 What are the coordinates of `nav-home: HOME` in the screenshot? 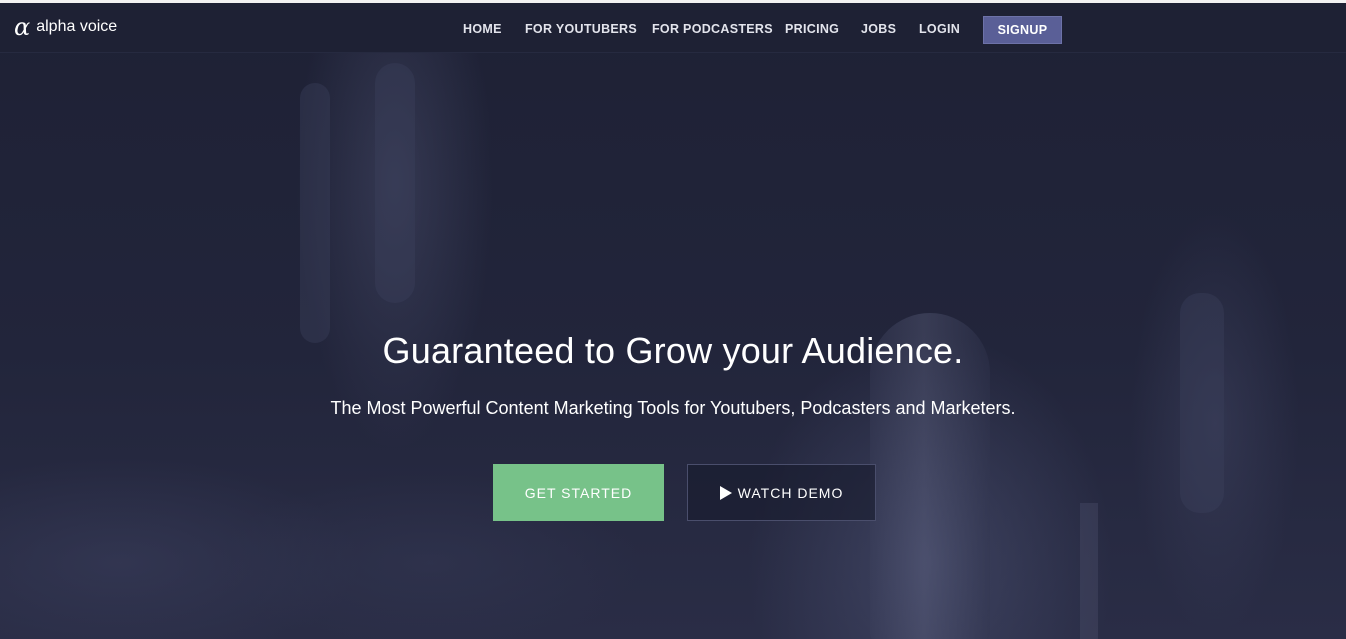 It's located at (482, 29).